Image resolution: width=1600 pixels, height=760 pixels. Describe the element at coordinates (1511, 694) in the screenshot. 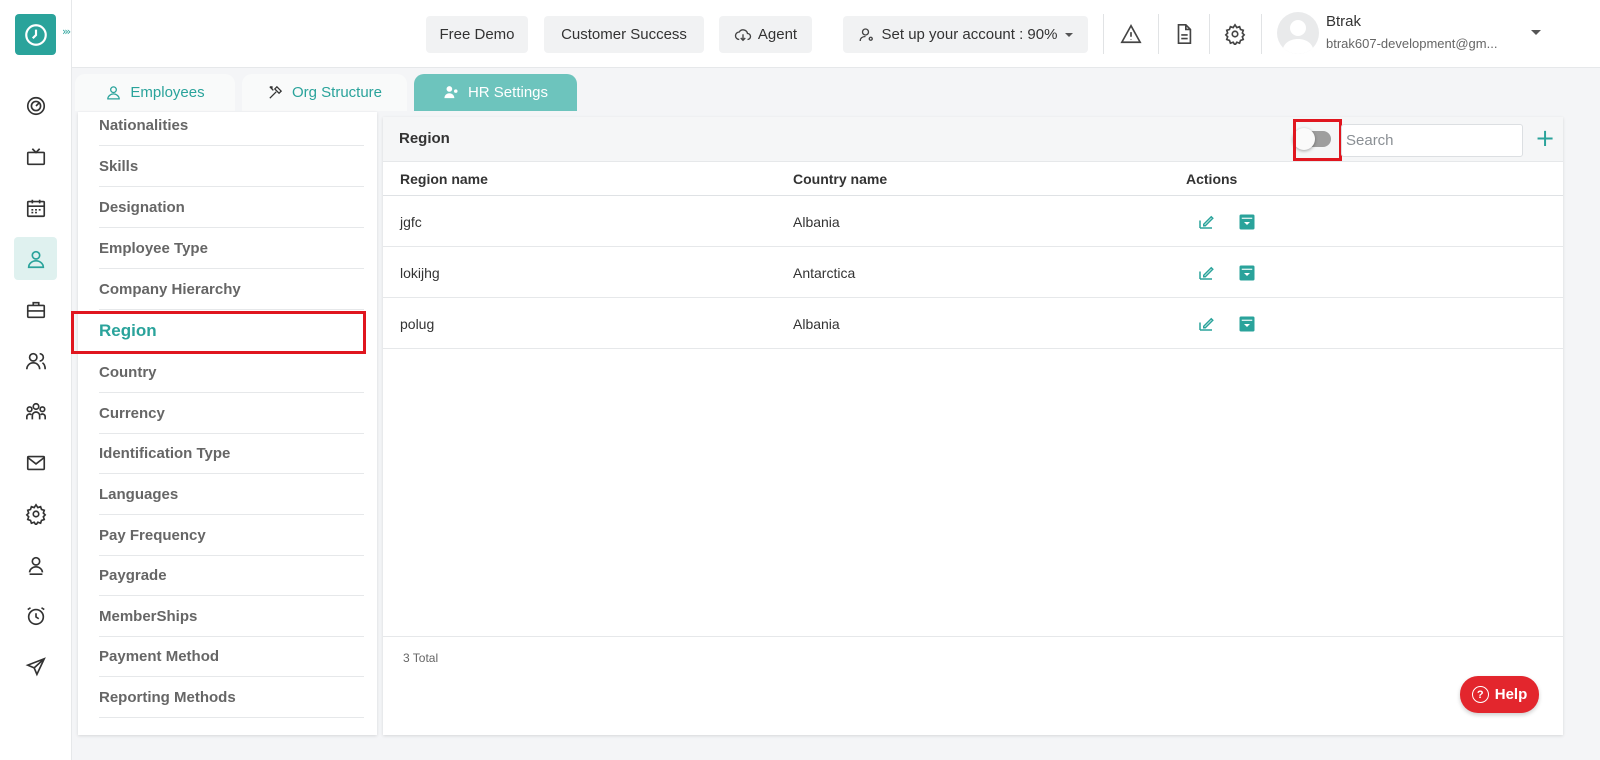

I see `help-label: Help` at that location.